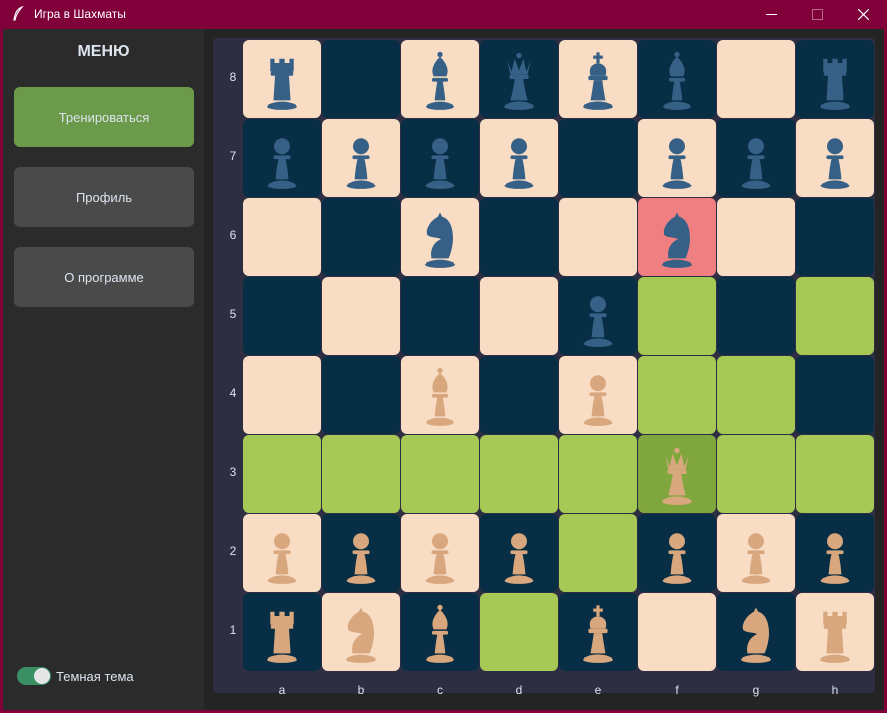 This screenshot has height=713, width=887. I want to click on square-f7, so click(677, 158).